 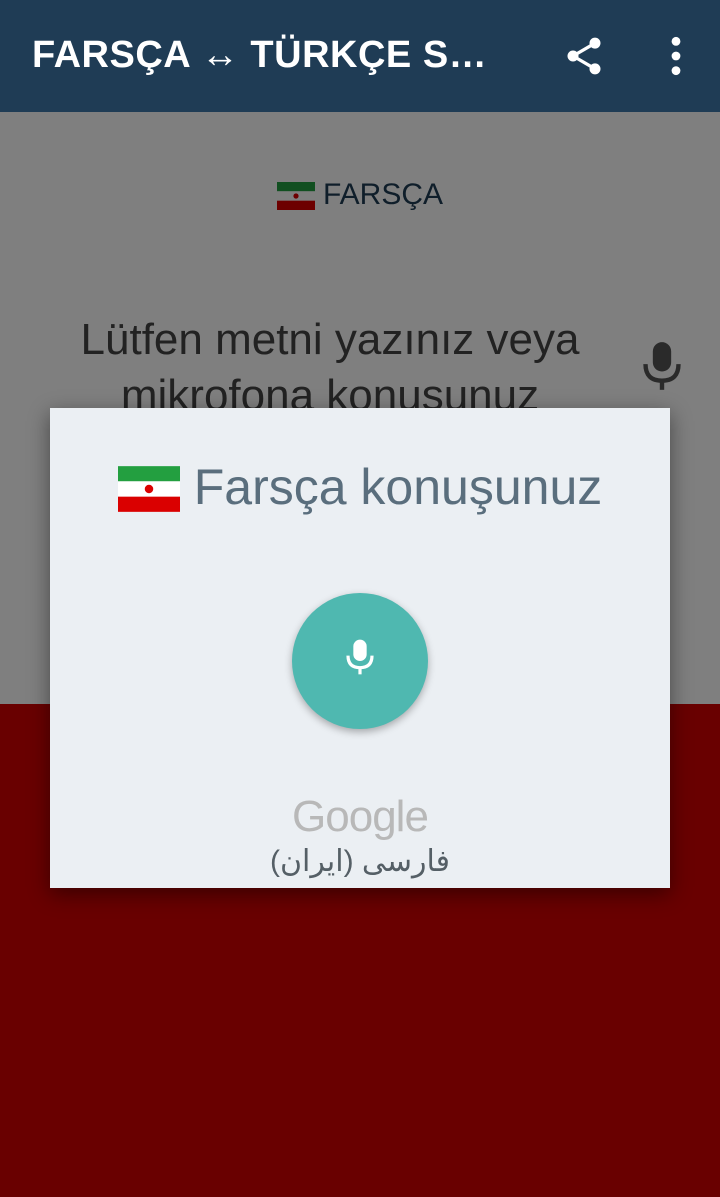 What do you see at coordinates (398, 487) in the screenshot?
I see `speech-prompt-text: Farsça konuşunuz` at bounding box center [398, 487].